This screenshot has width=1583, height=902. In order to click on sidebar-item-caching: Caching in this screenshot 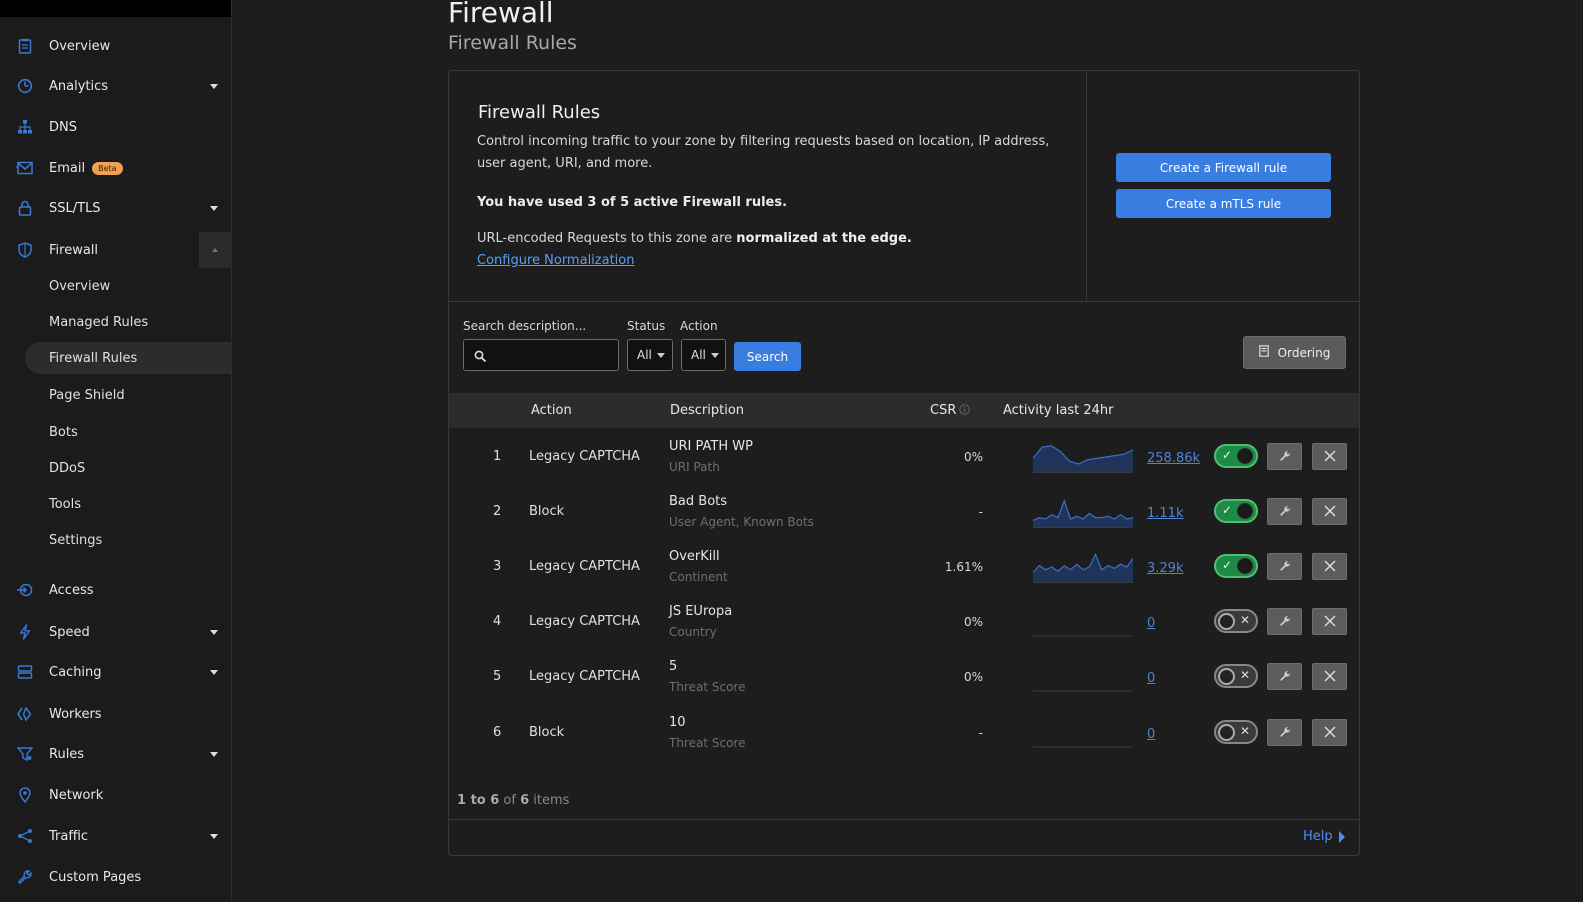, I will do `click(115, 672)`.